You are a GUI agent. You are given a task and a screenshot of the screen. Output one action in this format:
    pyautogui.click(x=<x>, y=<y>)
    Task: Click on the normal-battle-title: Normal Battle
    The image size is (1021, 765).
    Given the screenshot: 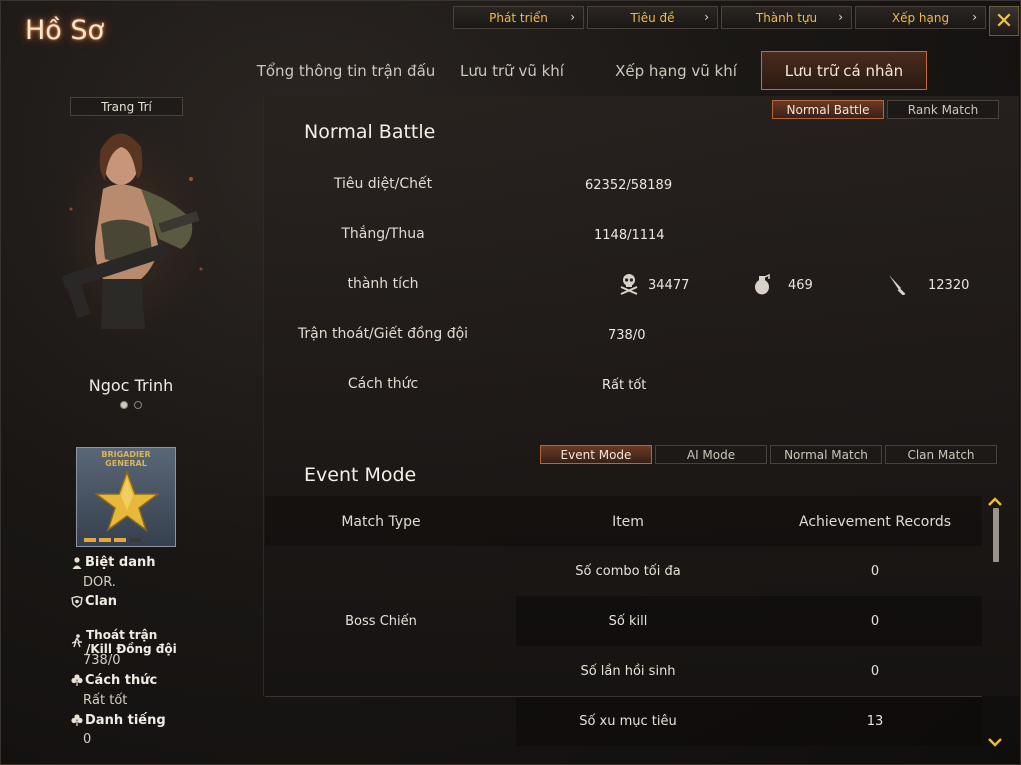 What is the action you would take?
    pyautogui.click(x=370, y=132)
    